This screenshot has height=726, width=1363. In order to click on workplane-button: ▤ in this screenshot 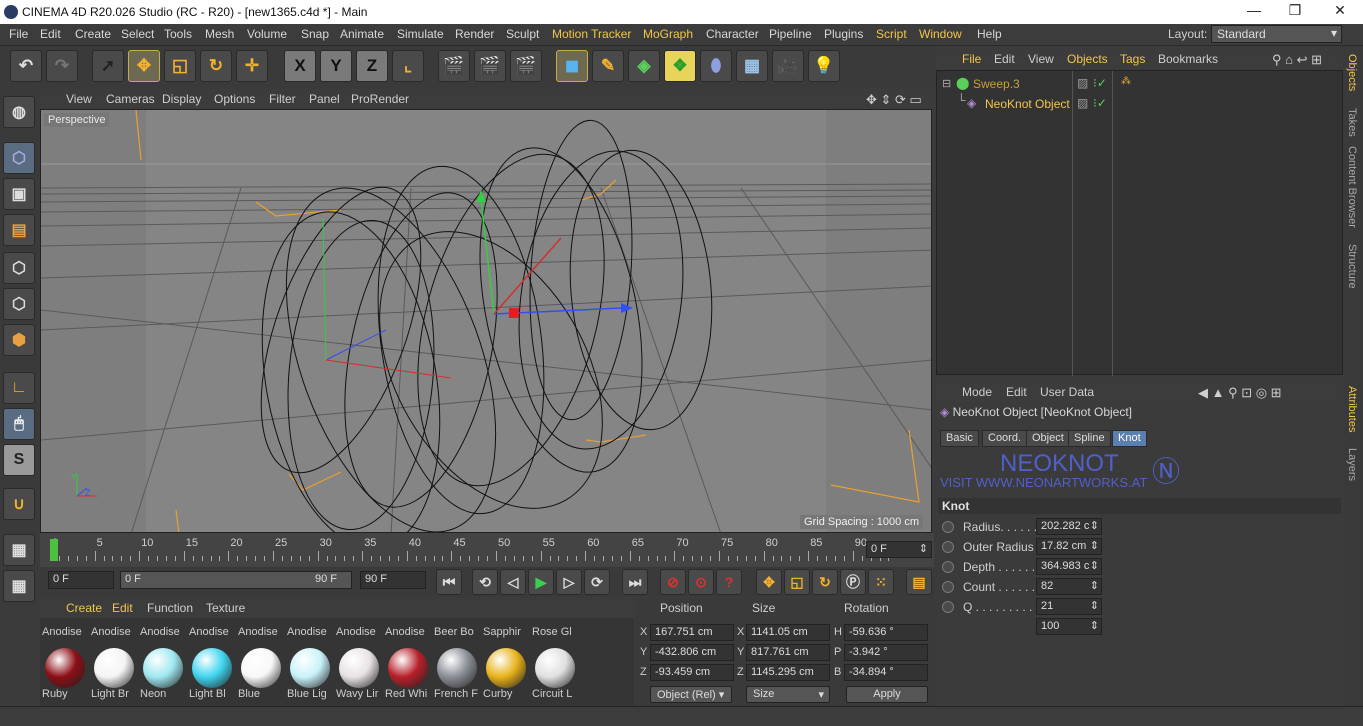, I will do `click(19, 230)`.